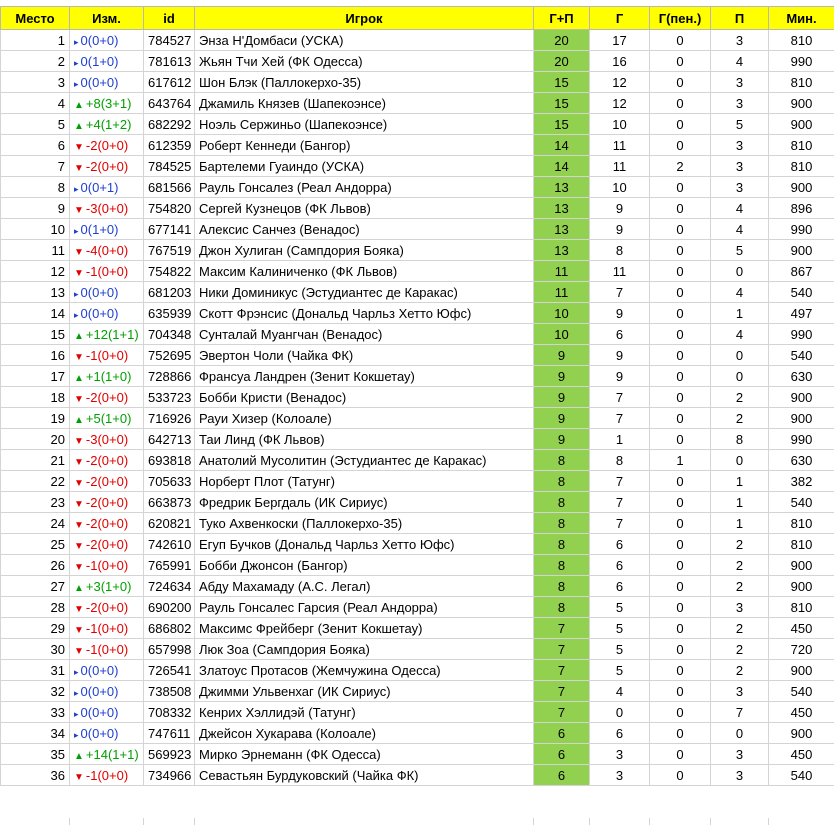  I want to click on player-cell: Скотт Фрэнсис (Дональд Чарльз Хетто Юфс), so click(364, 313).